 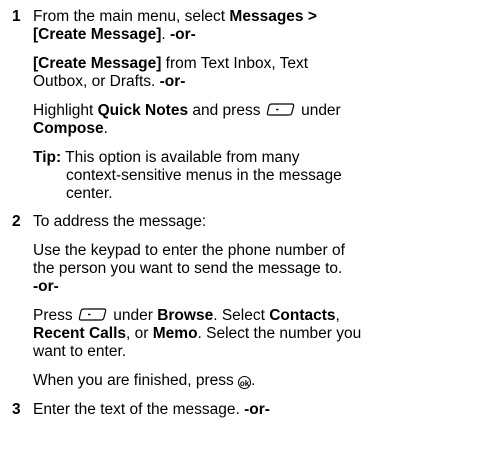 What do you see at coordinates (253, 317) in the screenshot?
I see `step-2-line5: Press under Browse. Select Contacts,` at bounding box center [253, 317].